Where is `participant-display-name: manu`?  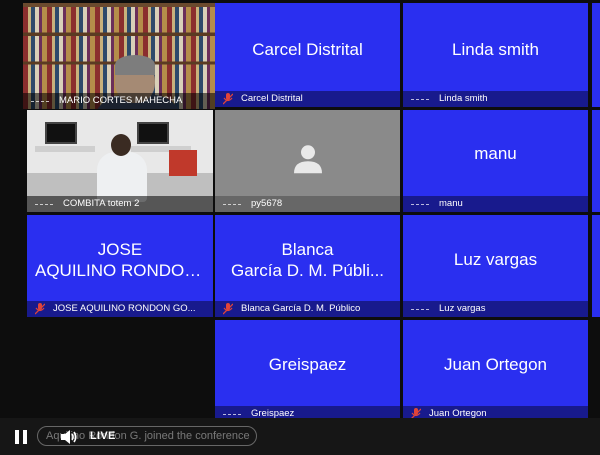 participant-display-name: manu is located at coordinates (495, 153).